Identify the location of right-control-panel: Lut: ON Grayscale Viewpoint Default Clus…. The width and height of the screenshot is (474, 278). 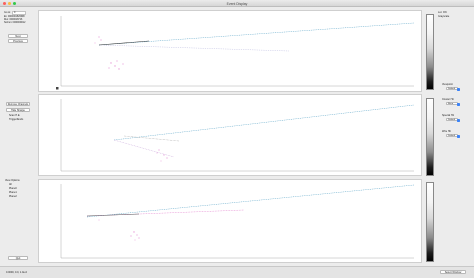
(455, 137).